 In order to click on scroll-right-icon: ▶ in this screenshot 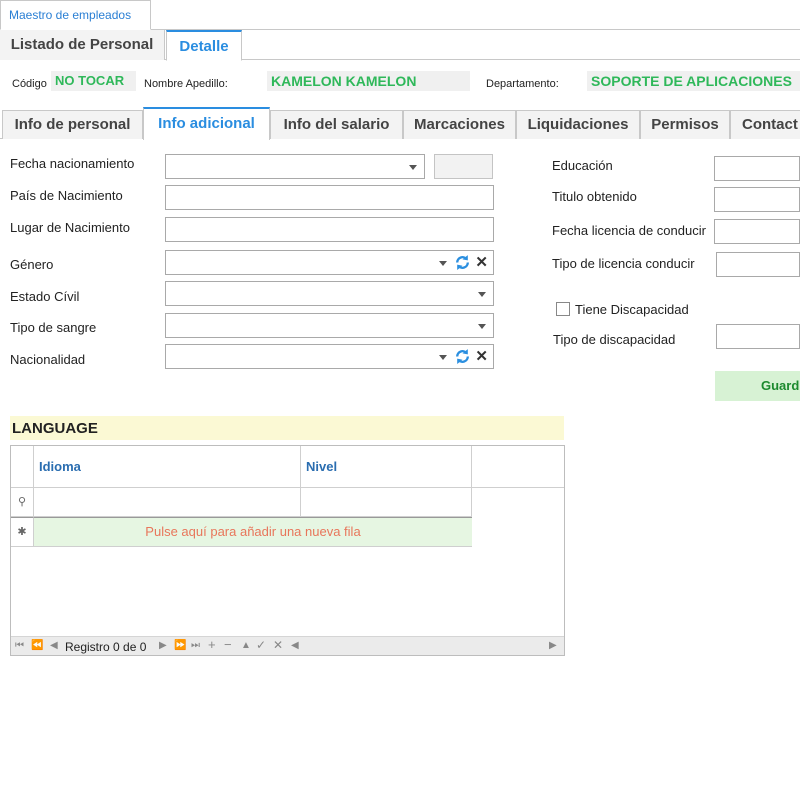, I will do `click(553, 645)`.